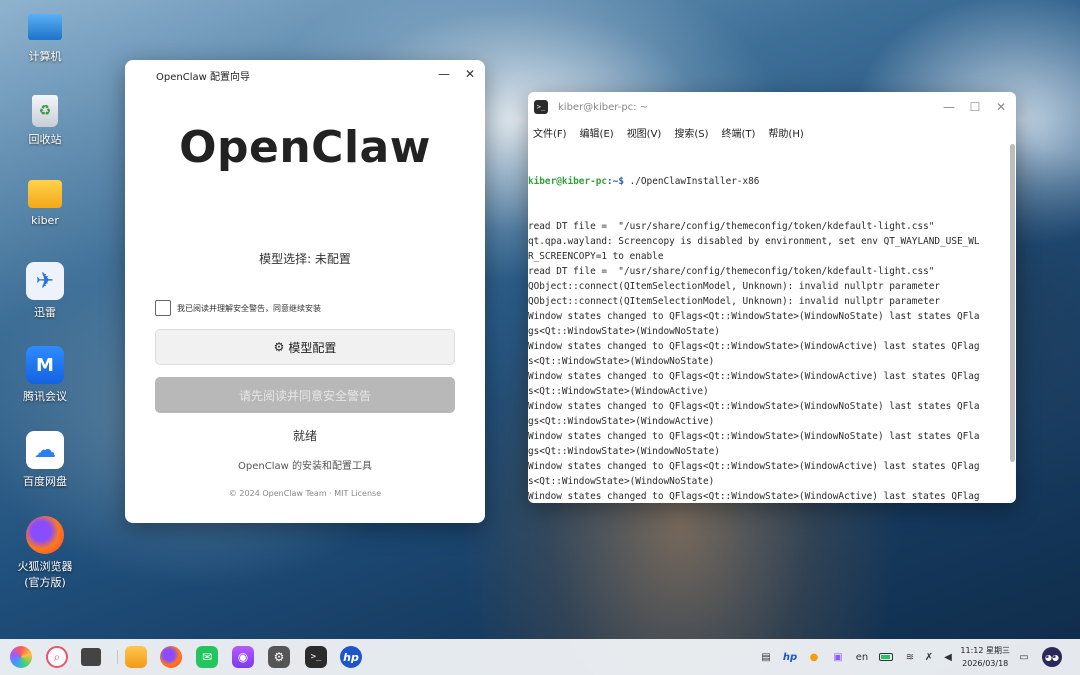 The width and height of the screenshot is (1080, 675). Describe the element at coordinates (603, 107) in the screenshot. I see `terminal-window-title: kiber@kiber-pc: ~` at that location.